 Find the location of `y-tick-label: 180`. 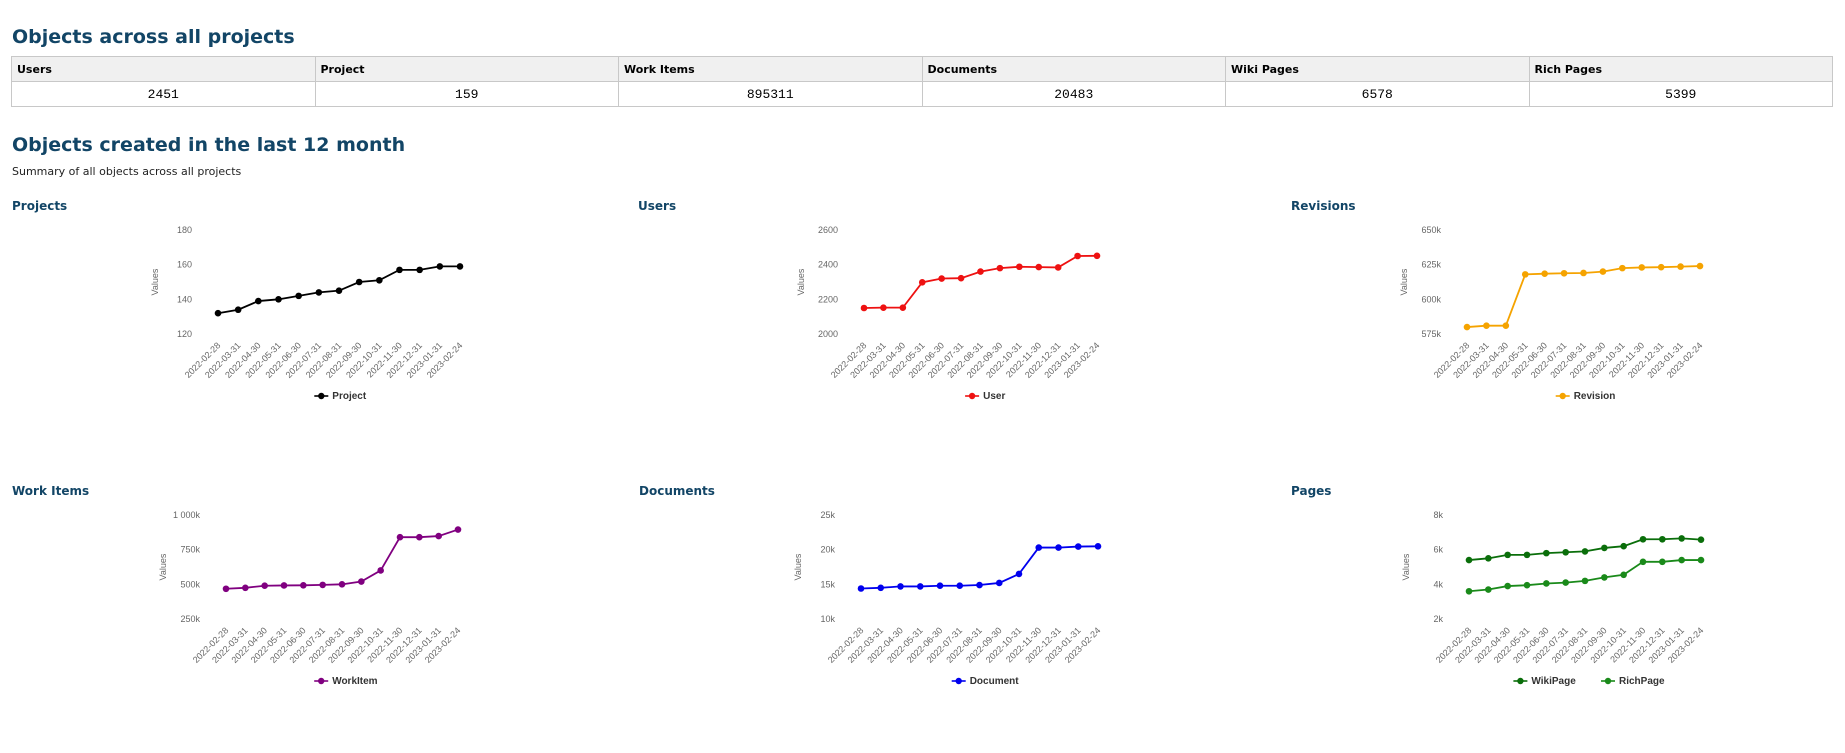

y-tick-label: 180 is located at coordinates (184, 230).